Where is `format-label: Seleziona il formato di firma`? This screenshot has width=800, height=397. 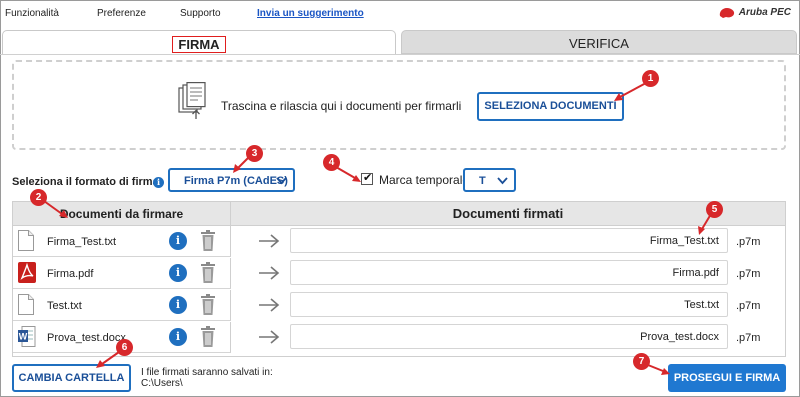
format-label: Seleziona il formato di firma is located at coordinates (85, 182).